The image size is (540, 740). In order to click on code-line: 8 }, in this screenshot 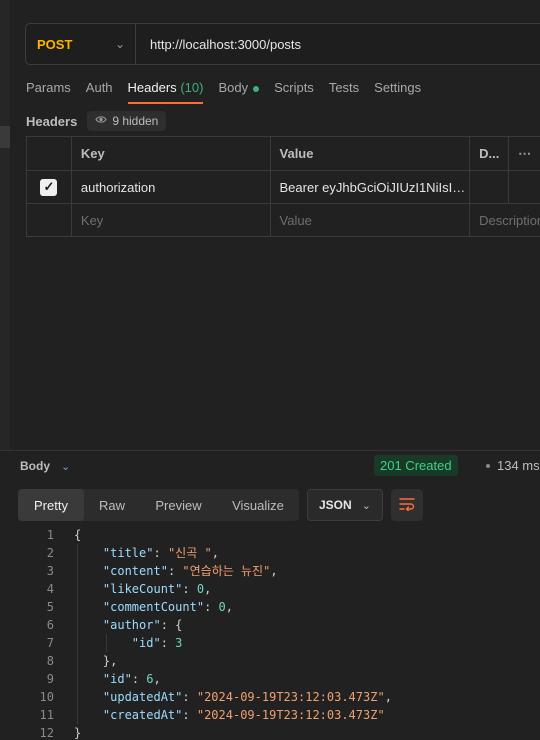, I will do `click(270, 661)`.